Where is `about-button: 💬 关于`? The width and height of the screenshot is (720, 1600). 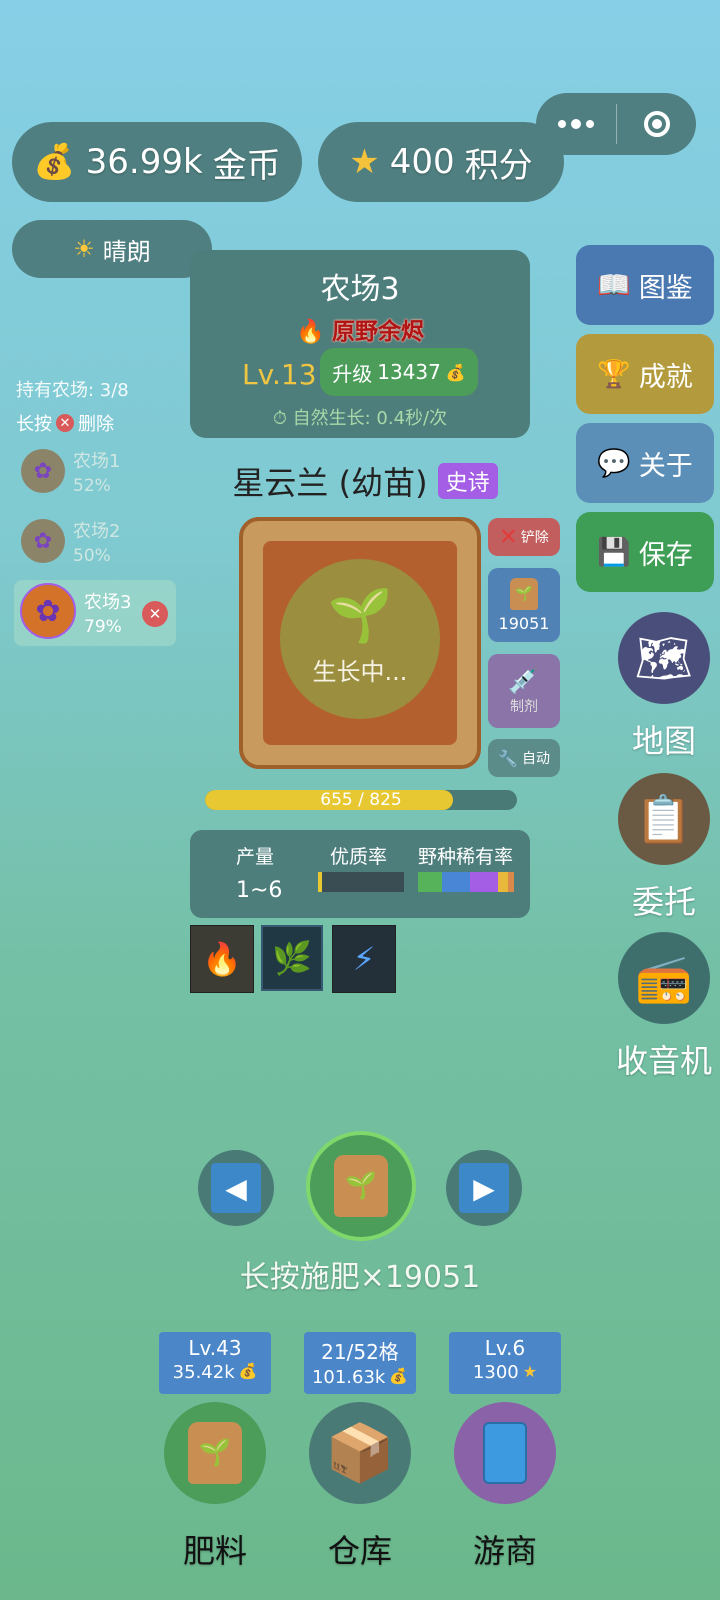 about-button: 💬 关于 is located at coordinates (645, 463).